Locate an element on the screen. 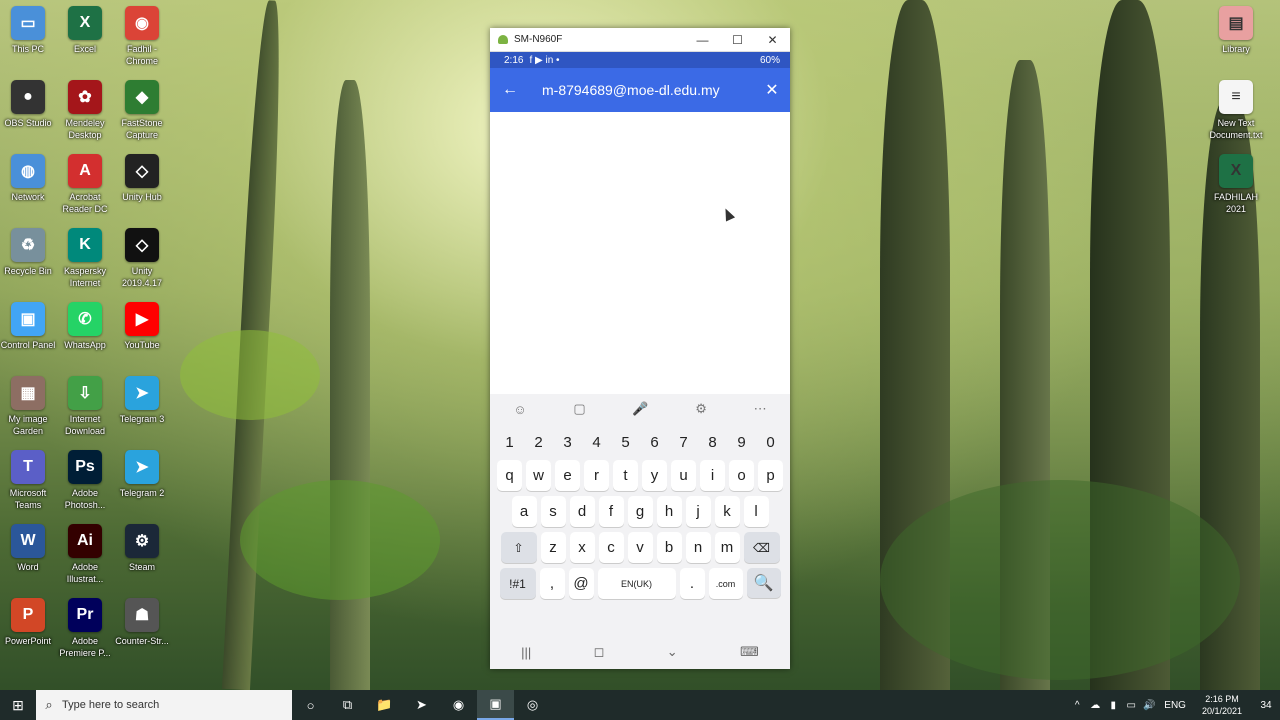  email-search-title: m-8794689@moe-dl.edu.my is located at coordinates (642, 90).